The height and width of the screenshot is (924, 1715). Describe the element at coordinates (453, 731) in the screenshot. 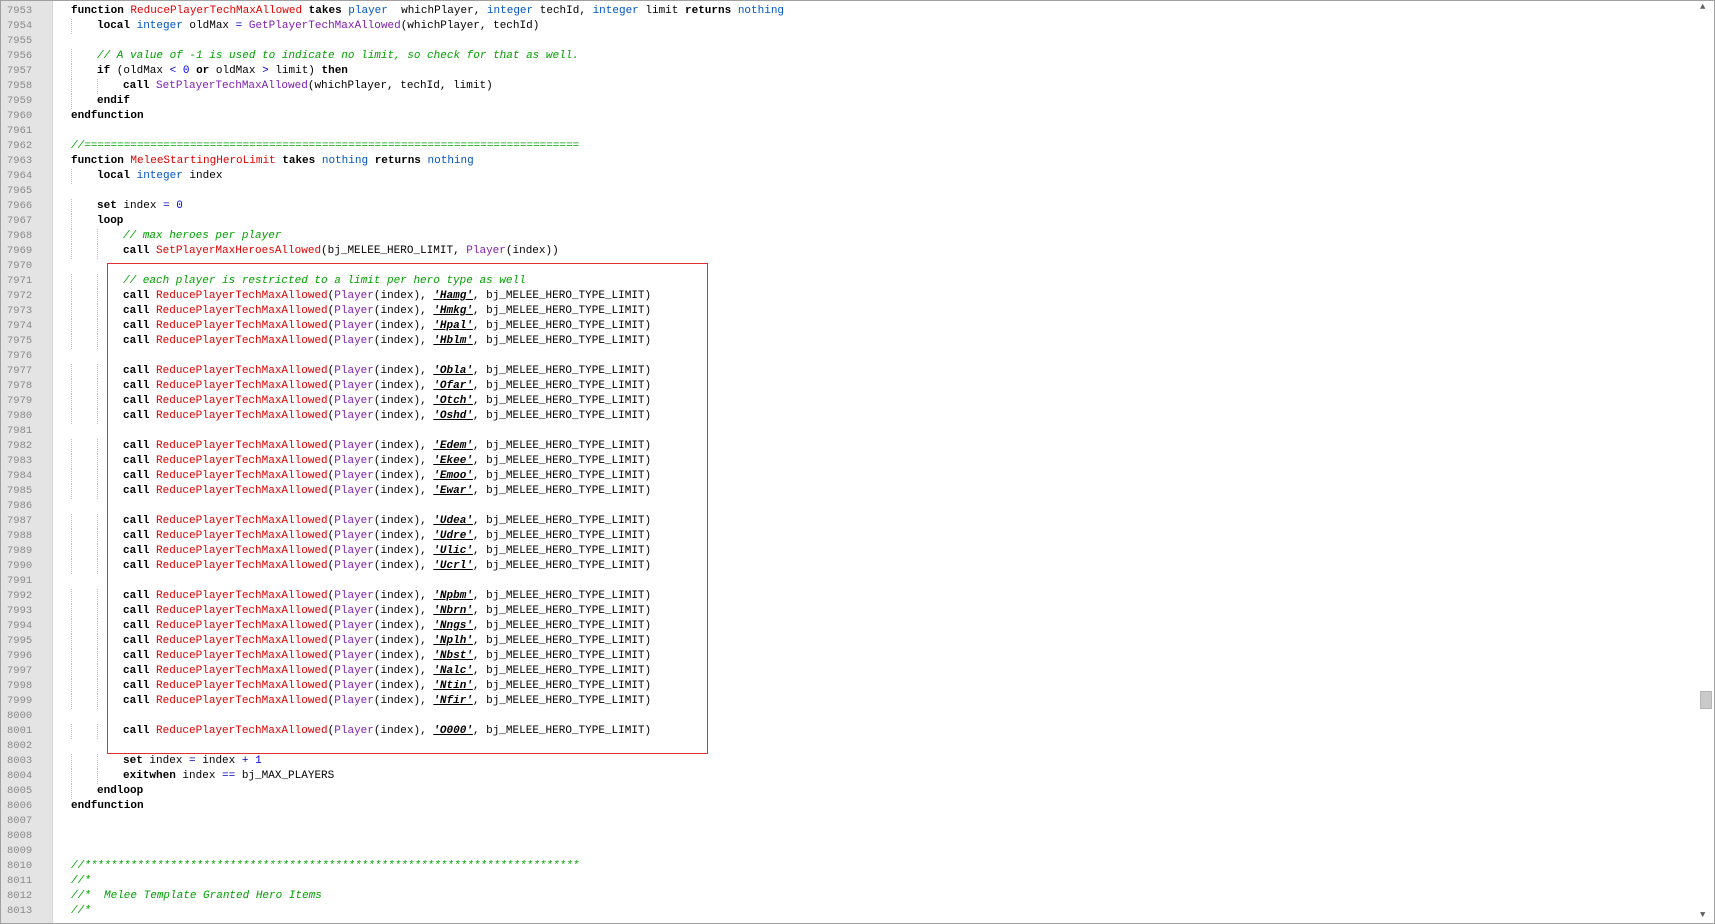

I see `hero-id-literal: 'O000'` at that location.